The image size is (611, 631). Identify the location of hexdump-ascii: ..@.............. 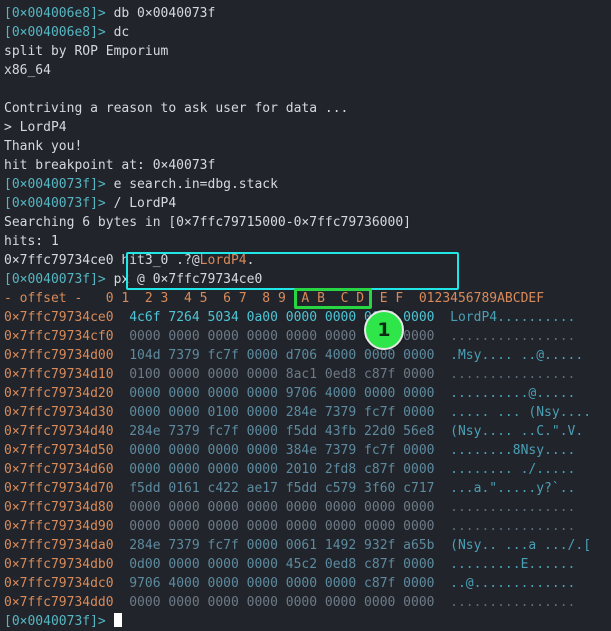
(513, 583).